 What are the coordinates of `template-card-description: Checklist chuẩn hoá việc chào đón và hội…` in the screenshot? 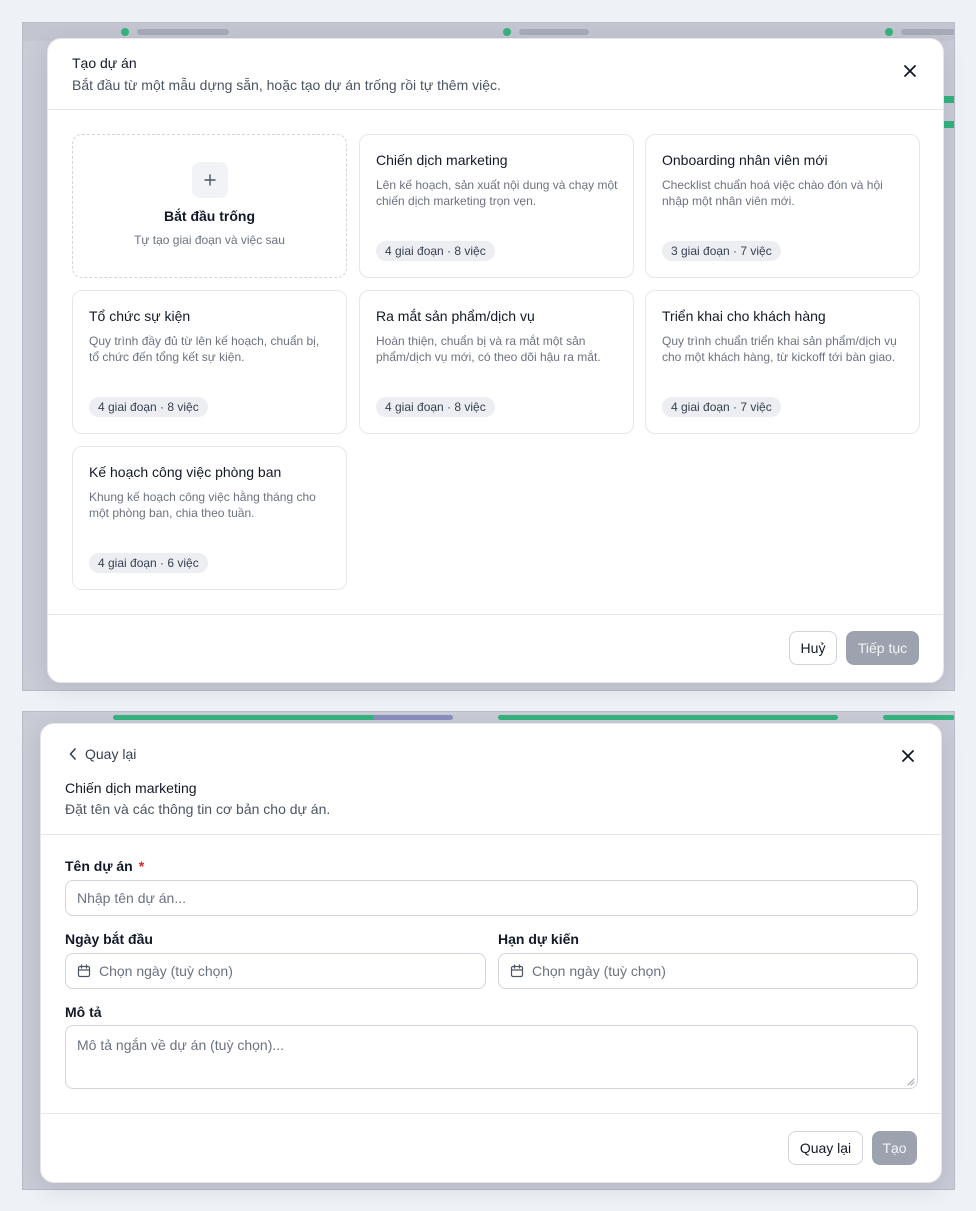 It's located at (772, 193).